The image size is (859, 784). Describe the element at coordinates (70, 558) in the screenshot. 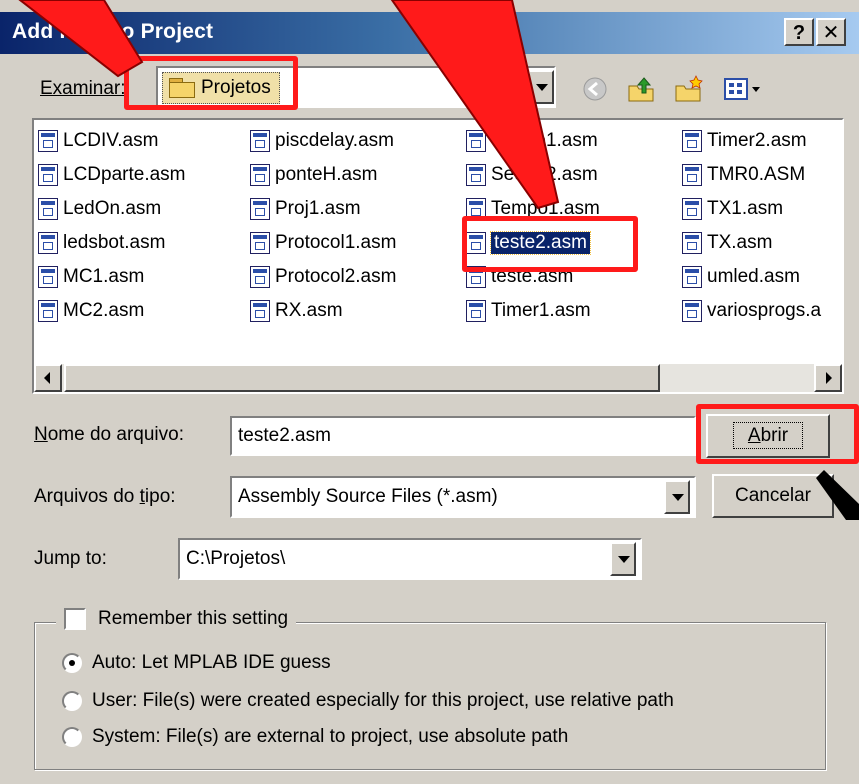

I see `jumpto-label: Jump to:` at that location.